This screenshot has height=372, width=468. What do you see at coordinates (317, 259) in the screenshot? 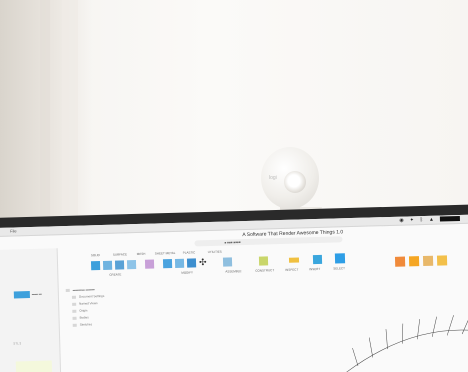
I see `insert-image-icon` at bounding box center [317, 259].